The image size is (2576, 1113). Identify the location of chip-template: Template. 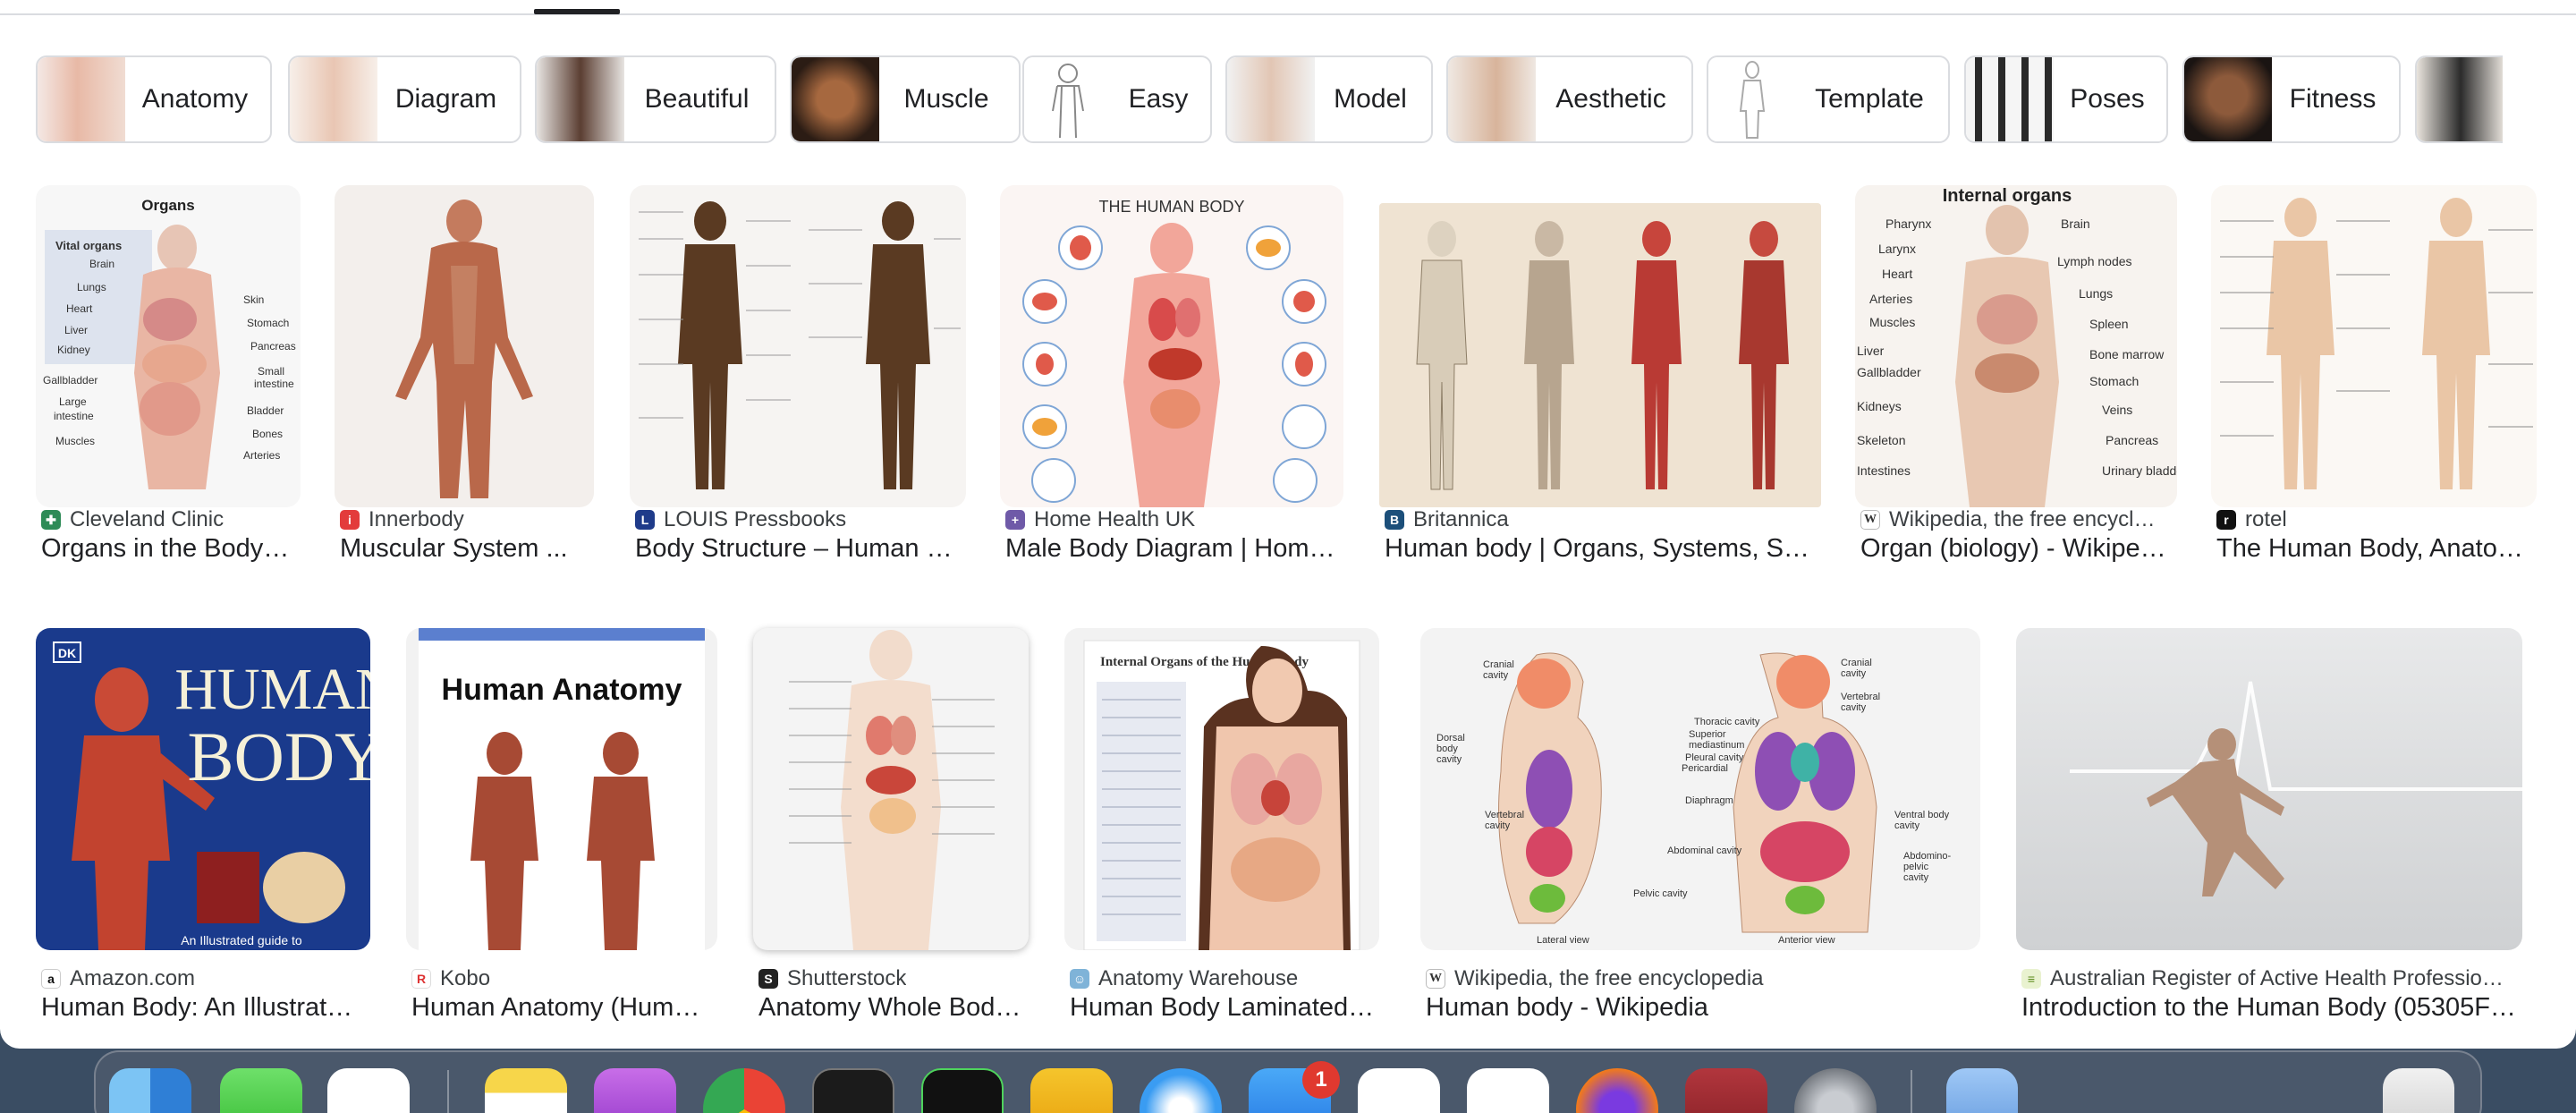
(1828, 99).